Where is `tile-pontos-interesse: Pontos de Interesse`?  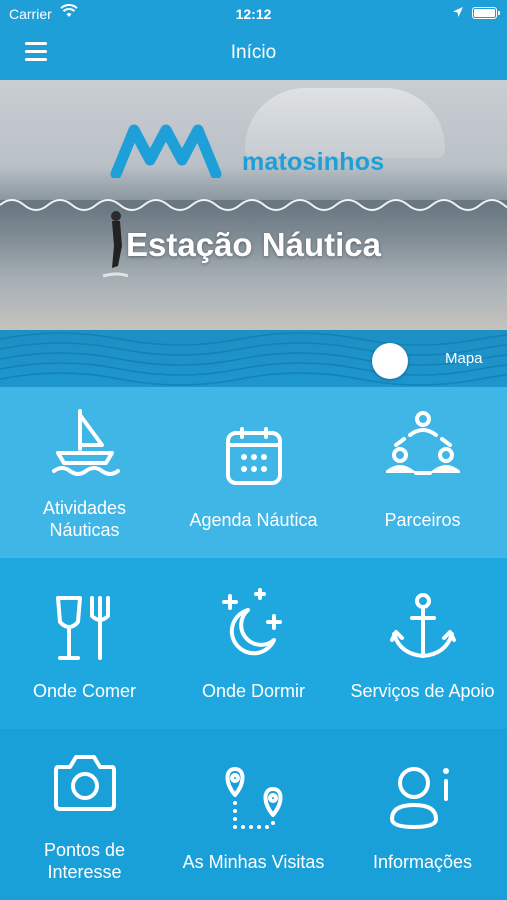
tile-pontos-interesse: Pontos de Interesse is located at coordinates (84, 814).